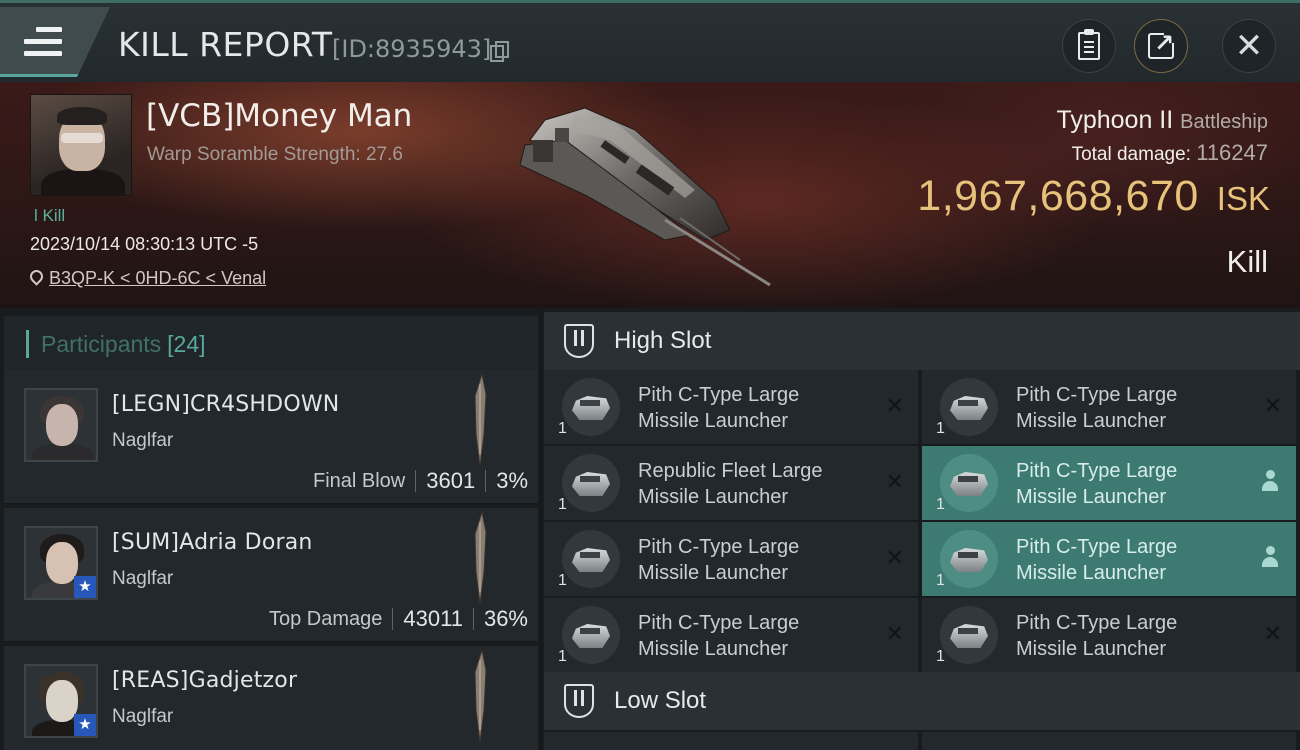 The image size is (1300, 750). Describe the element at coordinates (271, 698) in the screenshot. I see `participant-row: ★ [REAS]Gadjetzor Naglfar` at that location.